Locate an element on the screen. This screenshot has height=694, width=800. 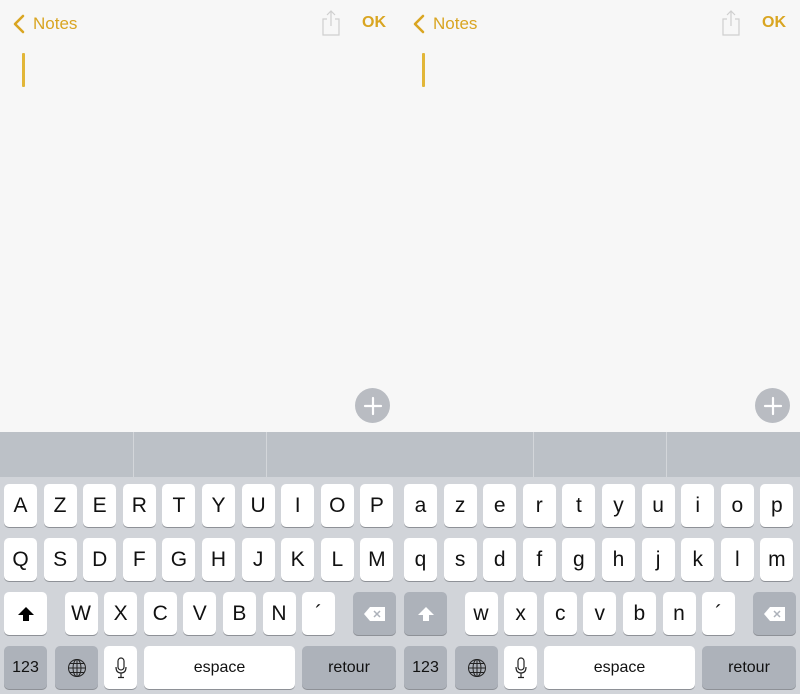
key-w: W is located at coordinates (81, 613).